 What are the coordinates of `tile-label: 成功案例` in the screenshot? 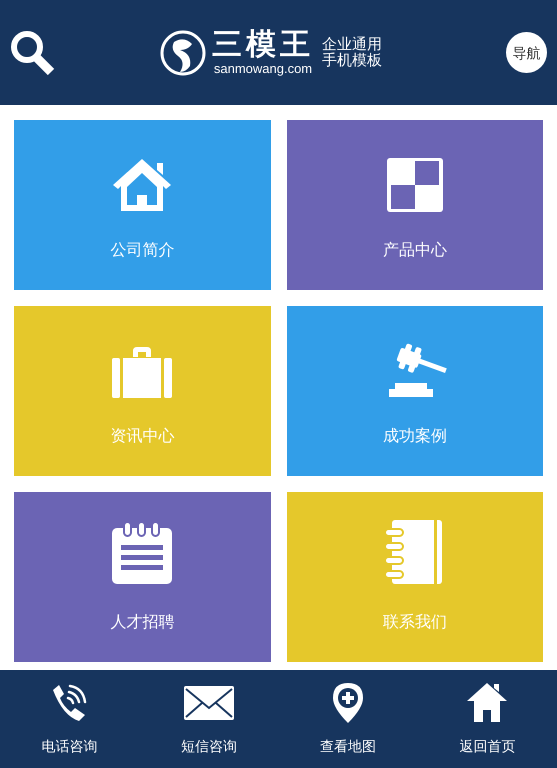 It's located at (414, 436).